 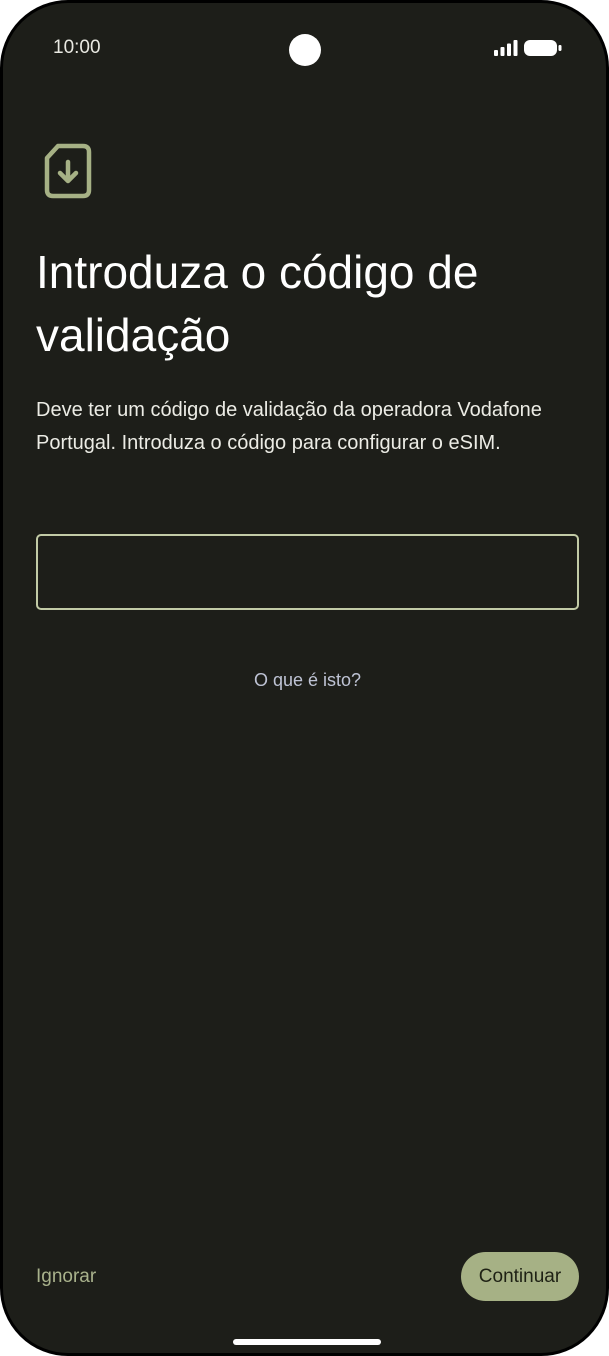 I want to click on skip-button: Ignorar, so click(x=66, y=1277).